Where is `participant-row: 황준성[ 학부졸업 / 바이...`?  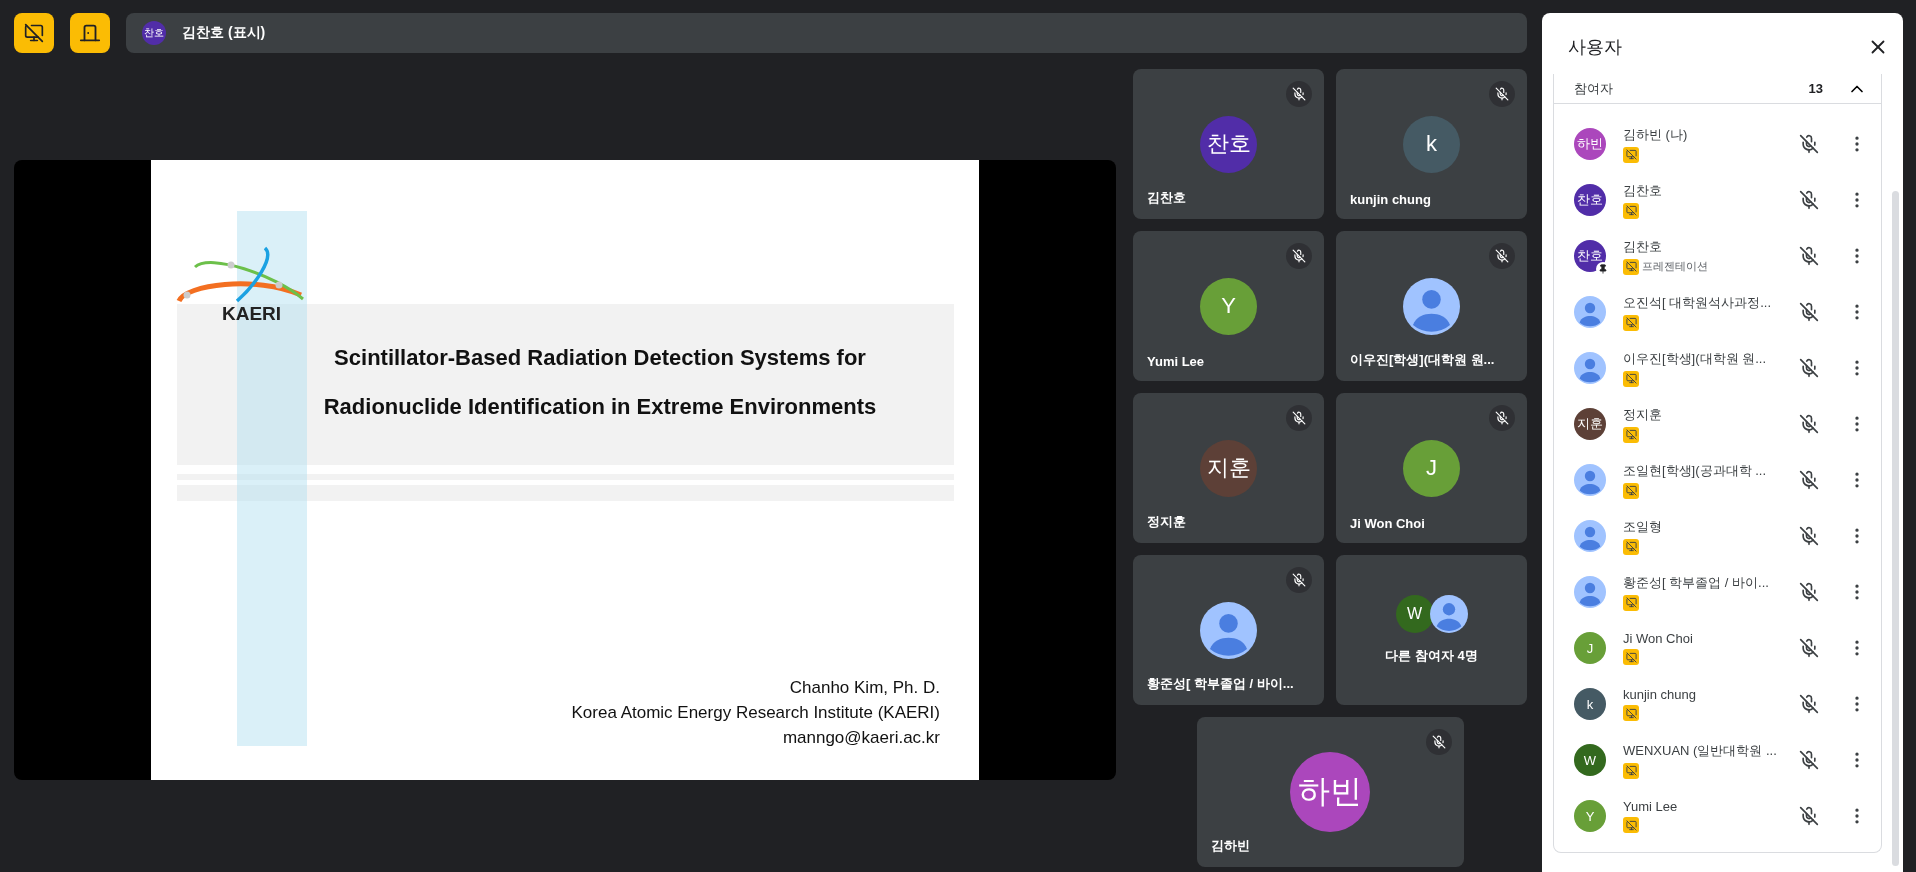 participant-row: 황준성[ 학부졸업 / 바이... is located at coordinates (1717, 592).